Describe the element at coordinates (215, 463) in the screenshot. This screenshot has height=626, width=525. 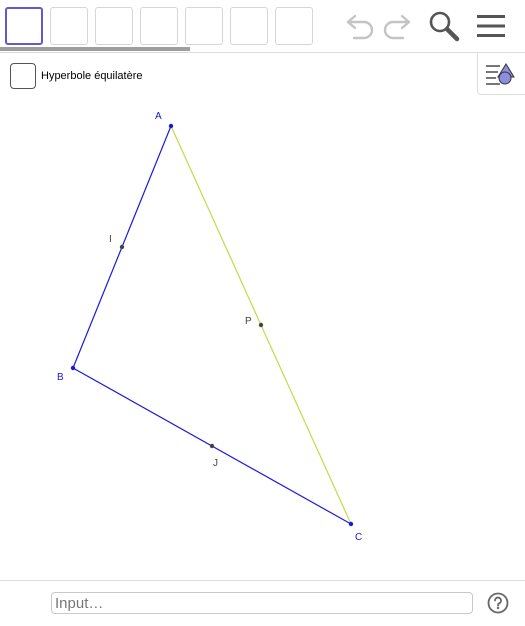
I see `label-j: J` at that location.